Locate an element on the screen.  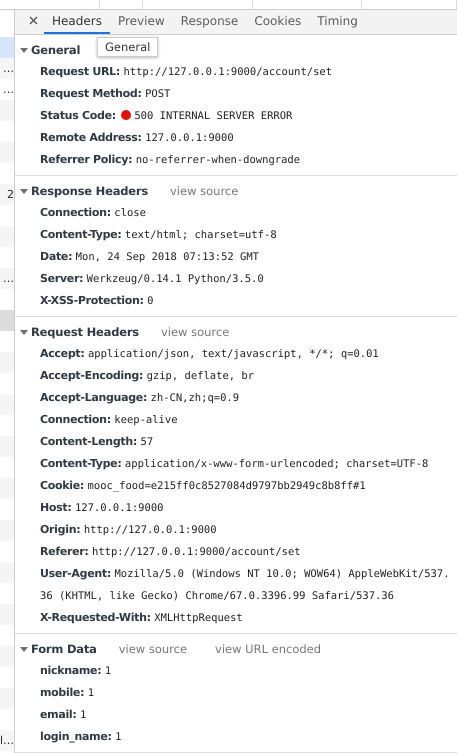
header-row-text: Content-Type: application/x-www-form-urlencoded; charset=UTF-8 is located at coordinates (235, 464).